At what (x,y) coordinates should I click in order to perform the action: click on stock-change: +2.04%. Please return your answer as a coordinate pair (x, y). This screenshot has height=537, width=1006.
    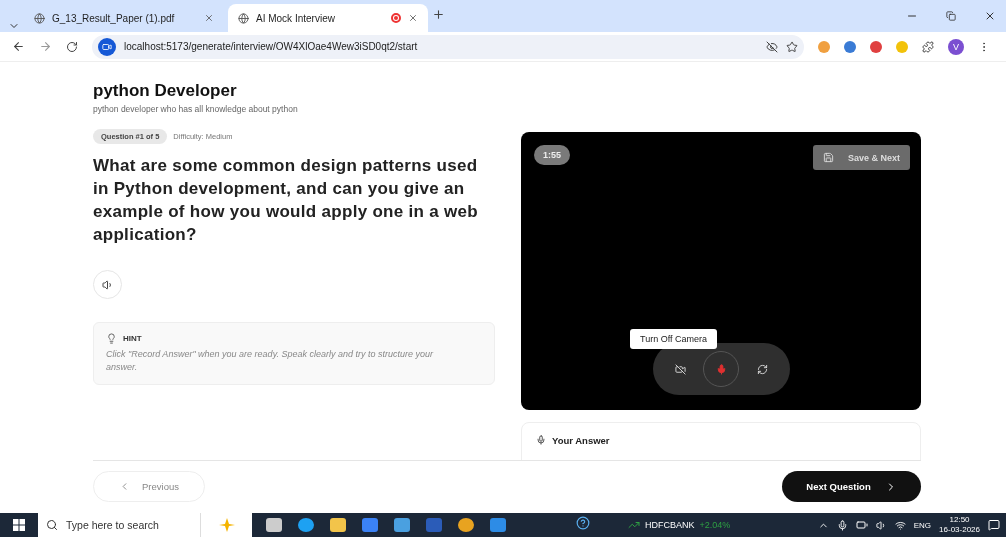
    Looking at the image, I should click on (715, 525).